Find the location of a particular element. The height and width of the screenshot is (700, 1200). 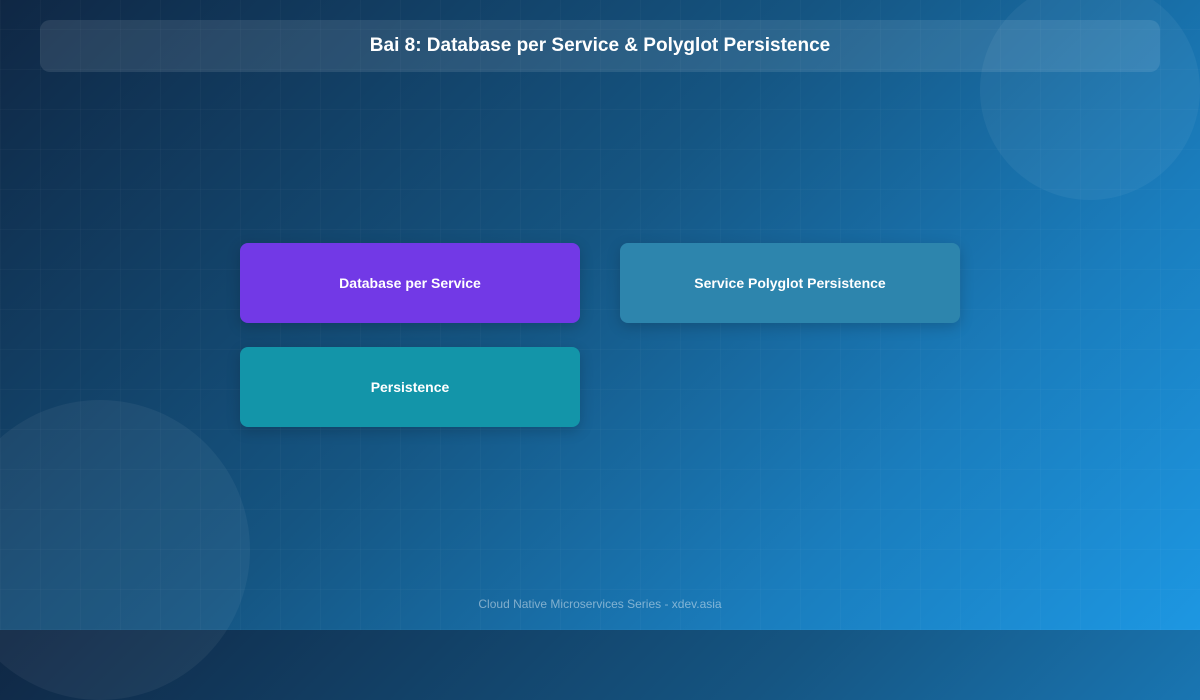

card-label: Database per Service is located at coordinates (410, 283).